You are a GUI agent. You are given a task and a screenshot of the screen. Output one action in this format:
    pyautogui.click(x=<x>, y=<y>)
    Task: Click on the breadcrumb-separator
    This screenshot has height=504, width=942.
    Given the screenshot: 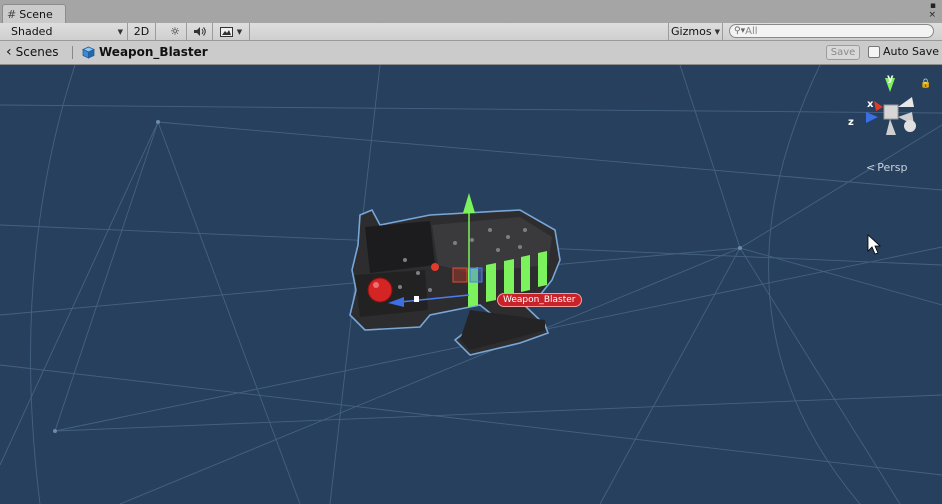 What is the action you would take?
    pyautogui.click(x=72, y=52)
    